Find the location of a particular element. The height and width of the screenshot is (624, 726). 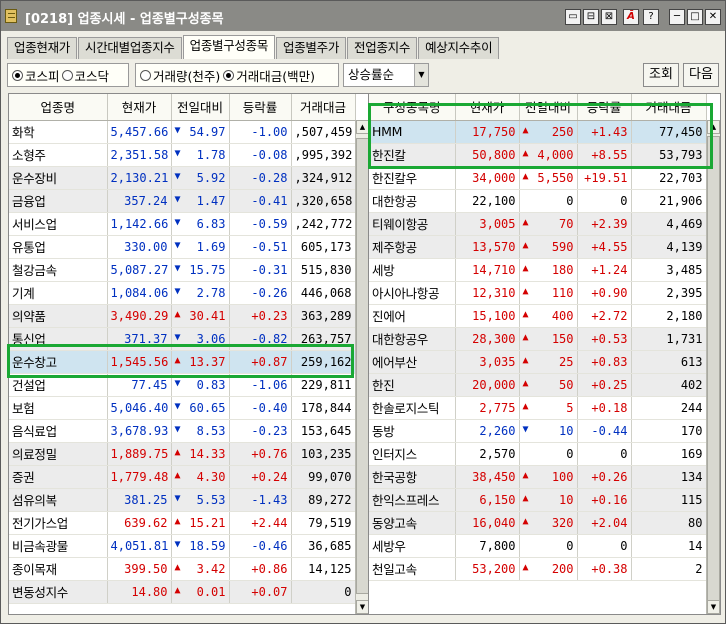

table-row: 종이목재 399.50 ▲ 3.42 +0.86 14,125 is located at coordinates (182, 569).